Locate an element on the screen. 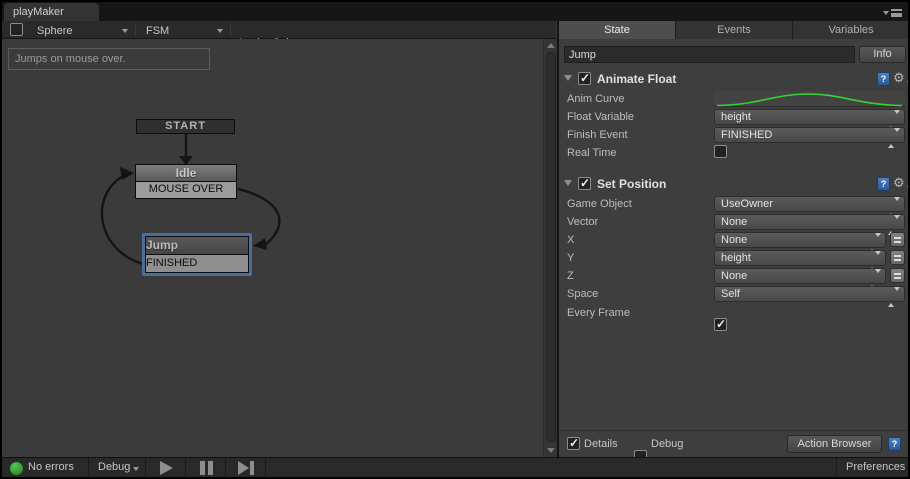  details-checkbox is located at coordinates (573, 443).